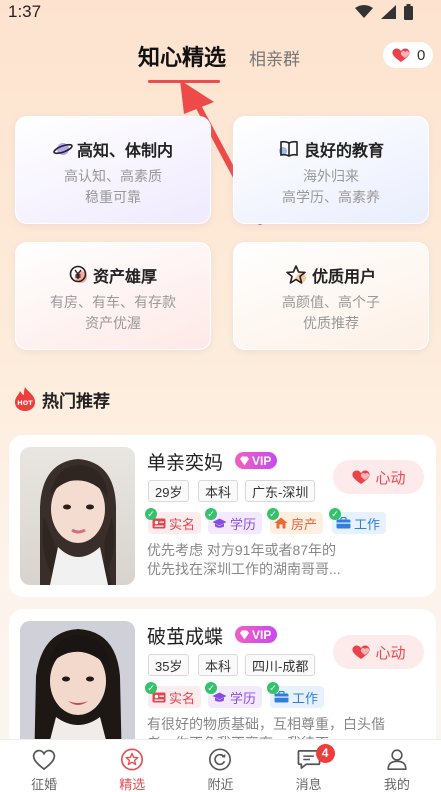  What do you see at coordinates (280, 665) in the screenshot?
I see `profile-tag-location: 四川-成都` at bounding box center [280, 665].